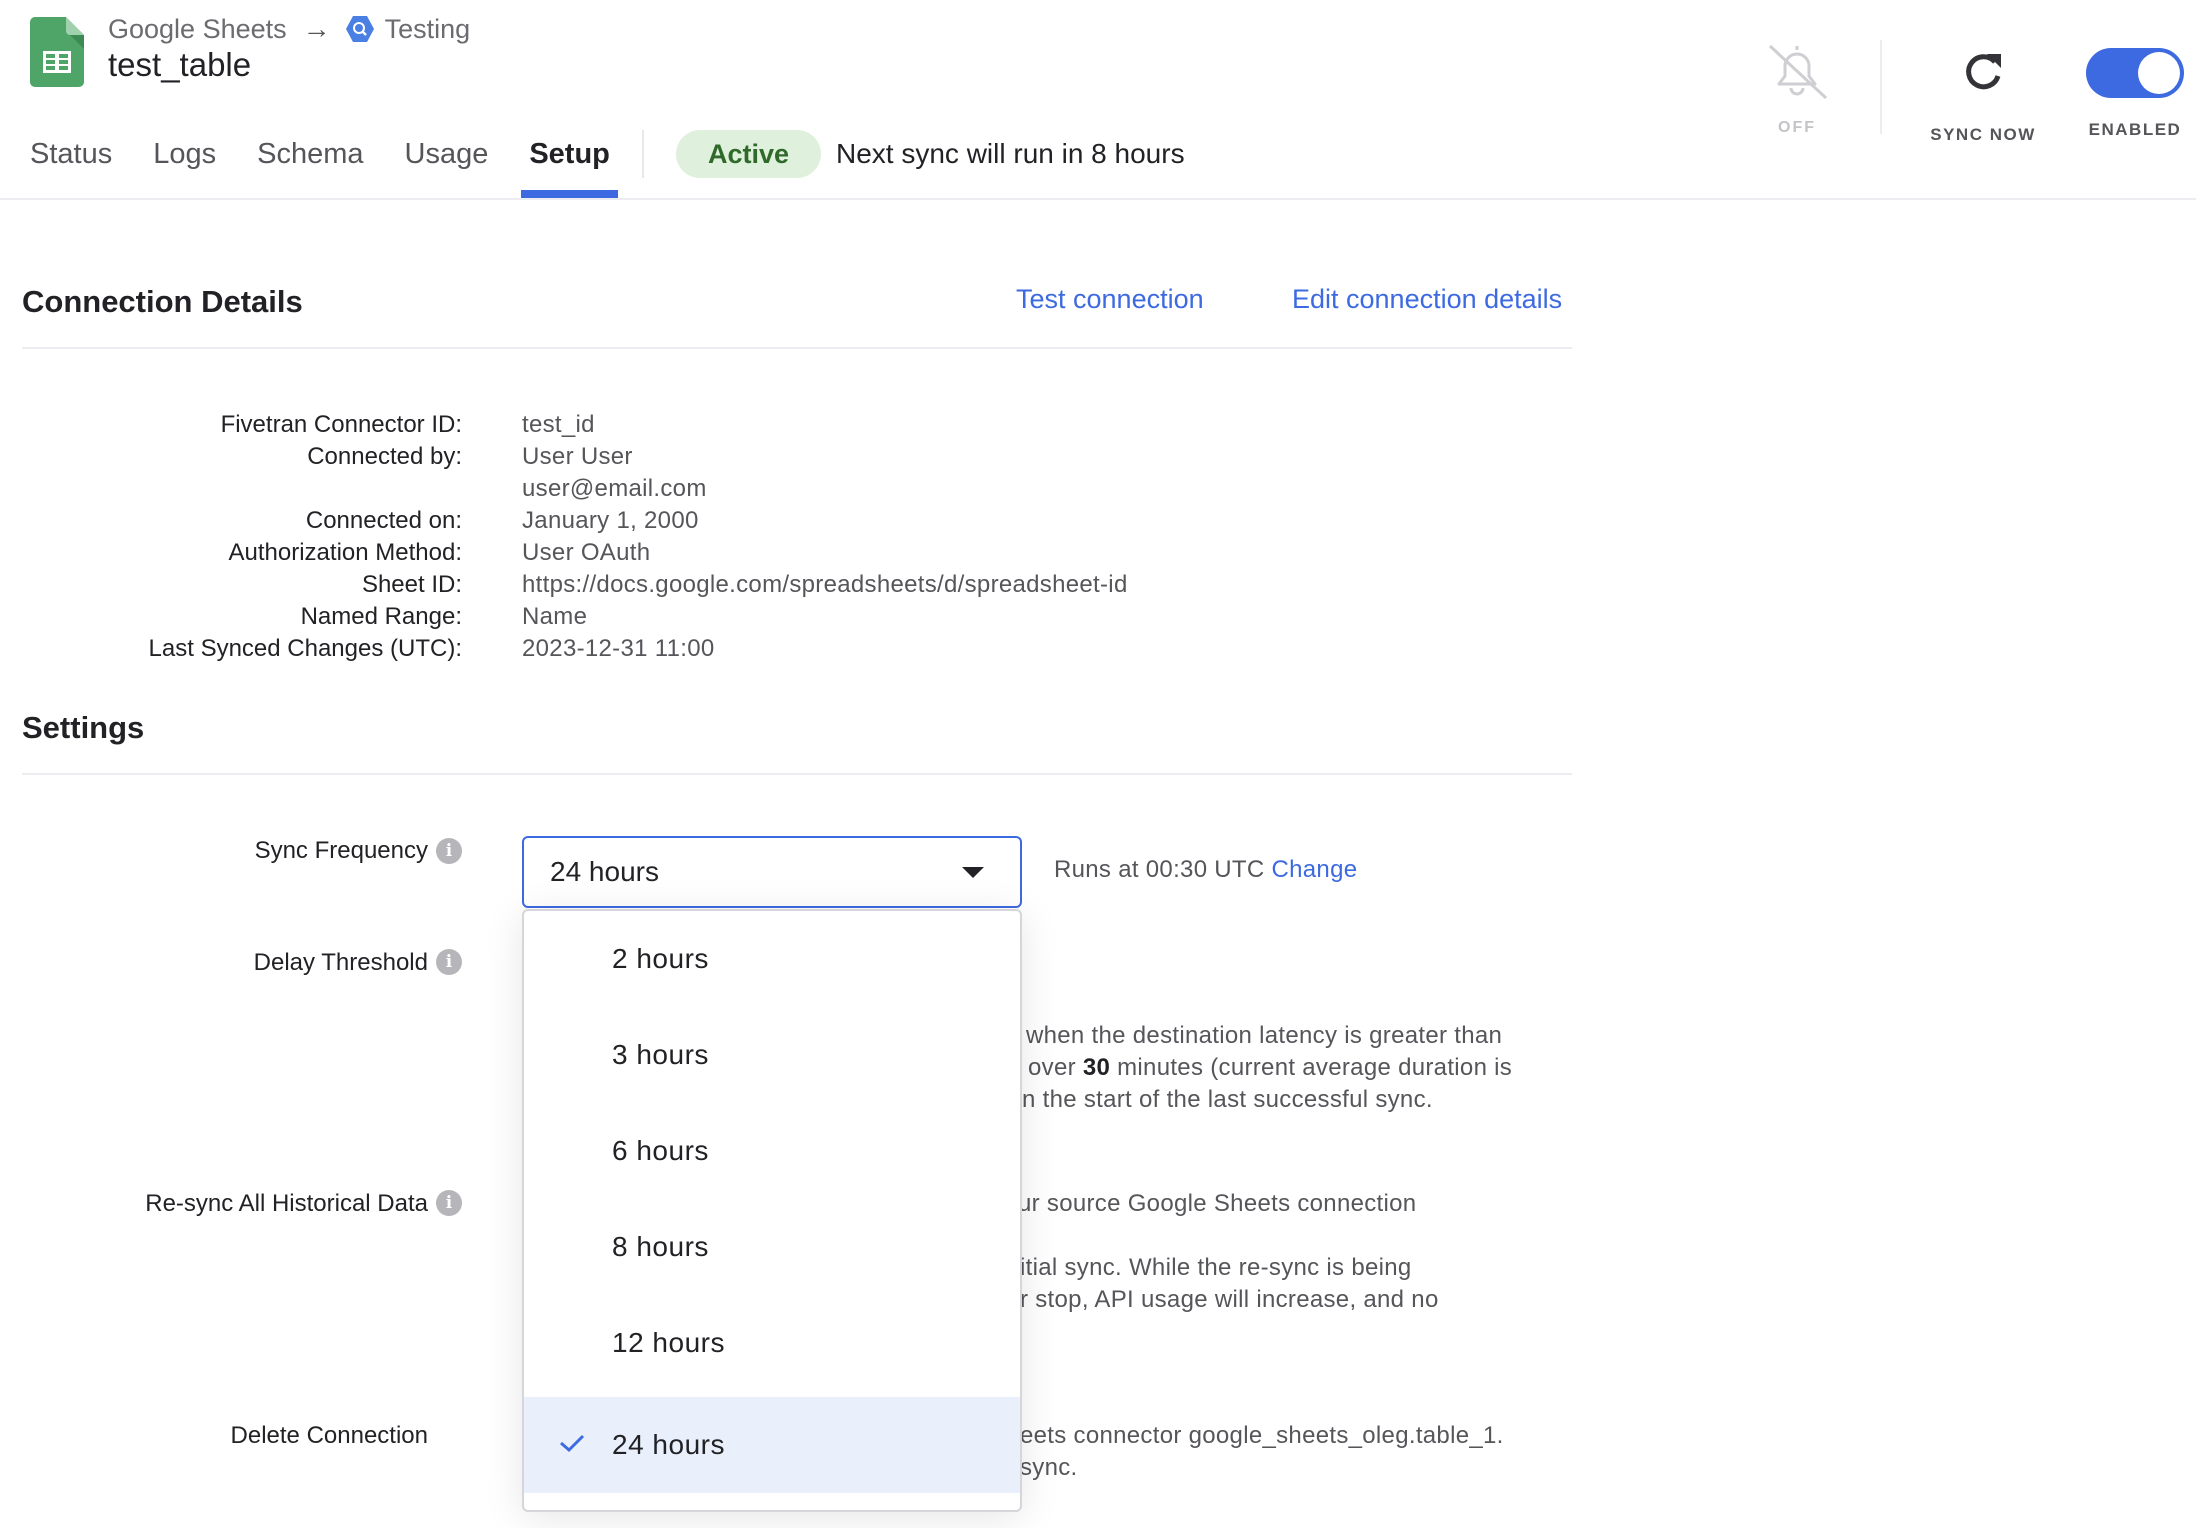 Image resolution: width=2196 pixels, height=1528 pixels. I want to click on toggle-switch, so click(2135, 73).